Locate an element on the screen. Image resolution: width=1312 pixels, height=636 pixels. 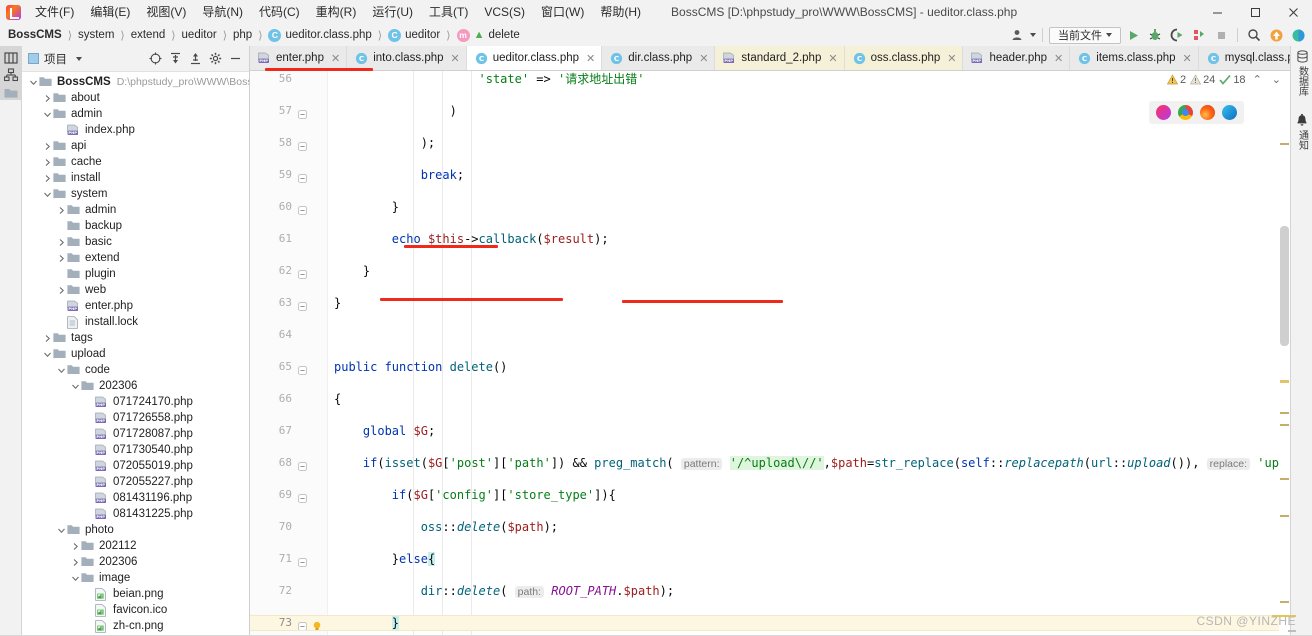
code-text: 'state' => '请求地址出错' is located at coordinates (489, 79).